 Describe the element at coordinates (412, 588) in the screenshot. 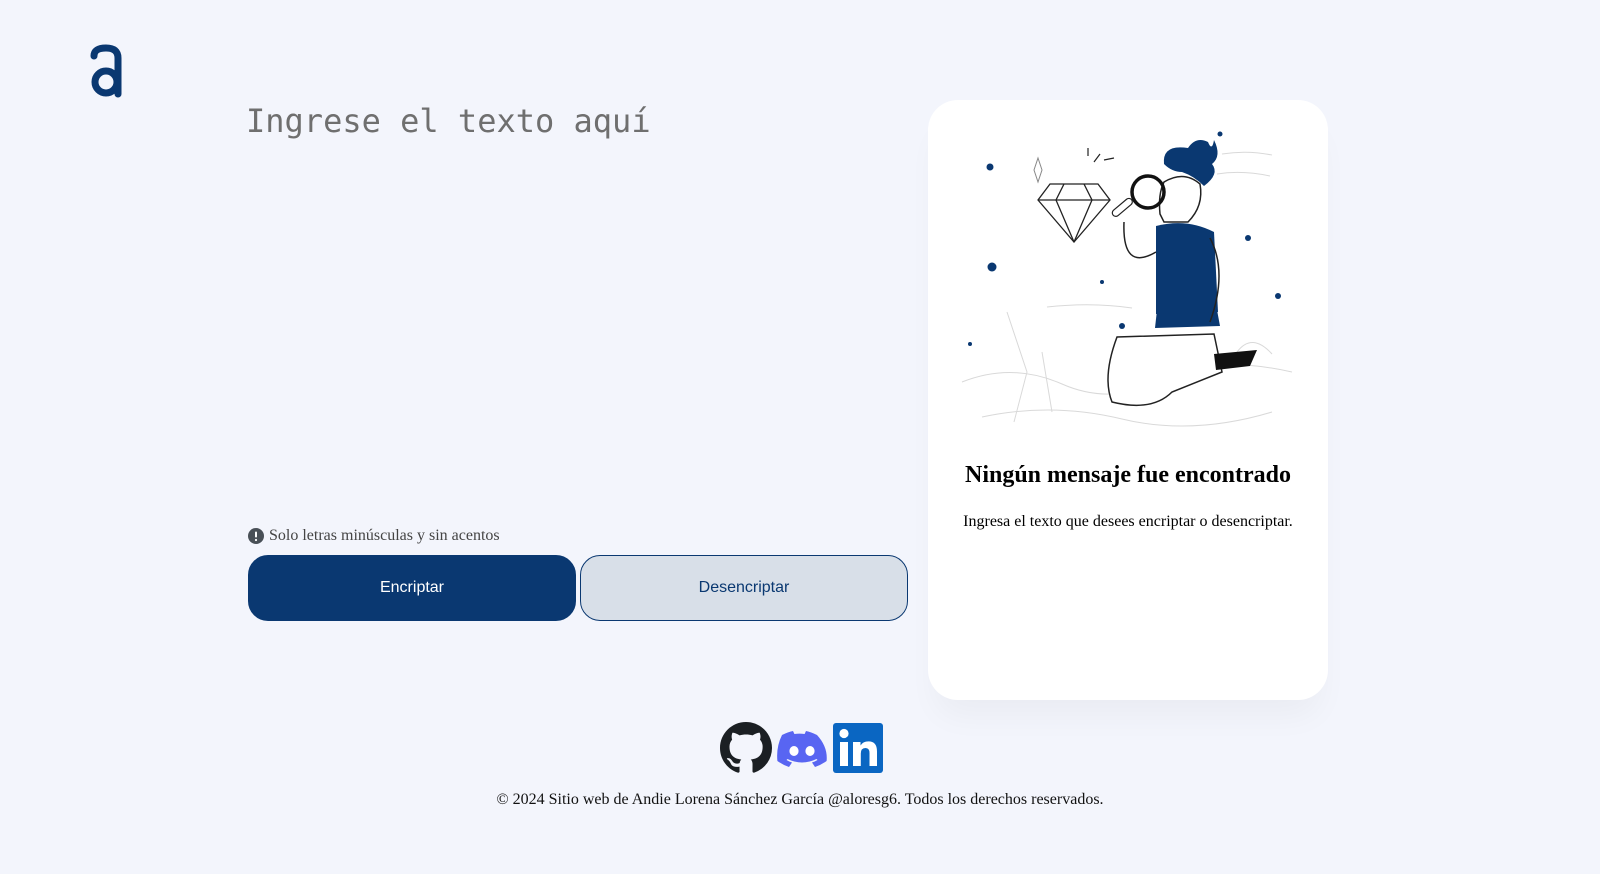

I see `encrypt-button: Encriptar` at that location.